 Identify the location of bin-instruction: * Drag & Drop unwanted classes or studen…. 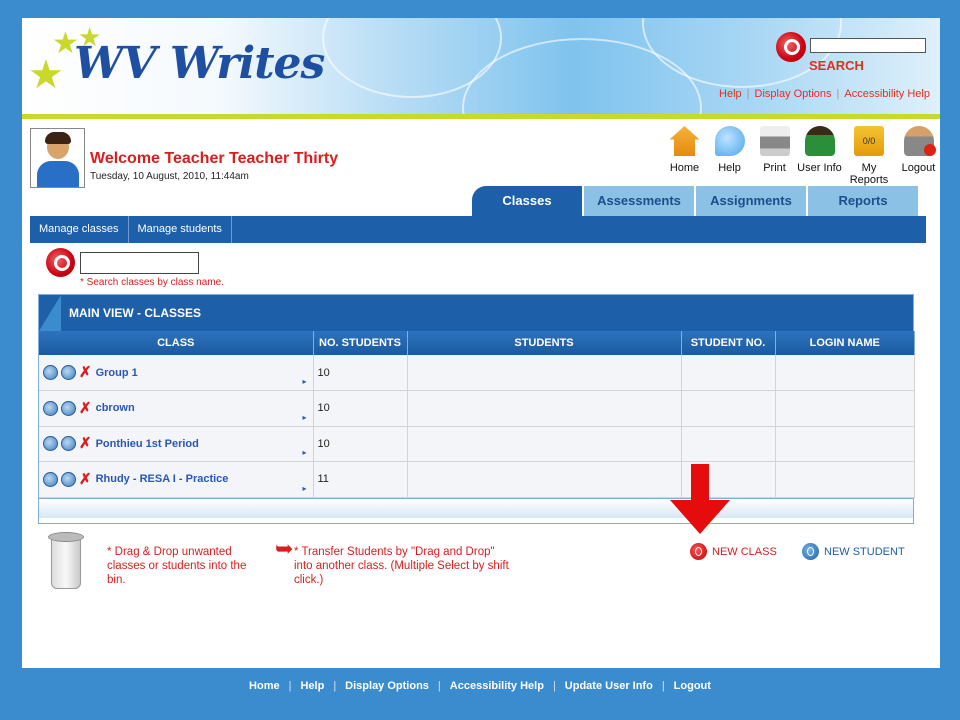
(177, 566).